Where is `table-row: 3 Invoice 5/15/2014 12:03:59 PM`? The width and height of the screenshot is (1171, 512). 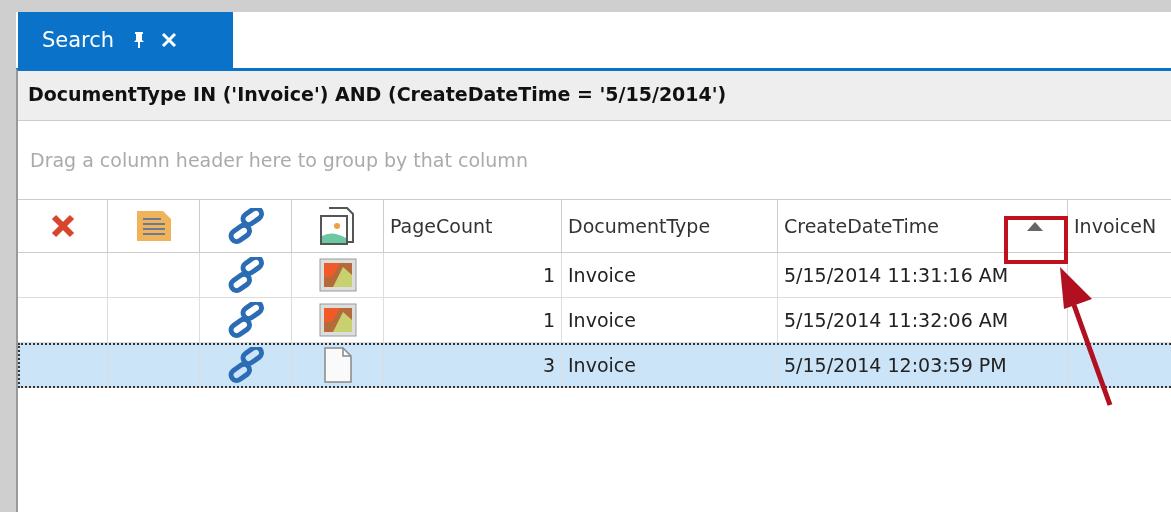
table-row: 3 Invoice 5/15/2014 12:03:59 PM is located at coordinates (594, 365).